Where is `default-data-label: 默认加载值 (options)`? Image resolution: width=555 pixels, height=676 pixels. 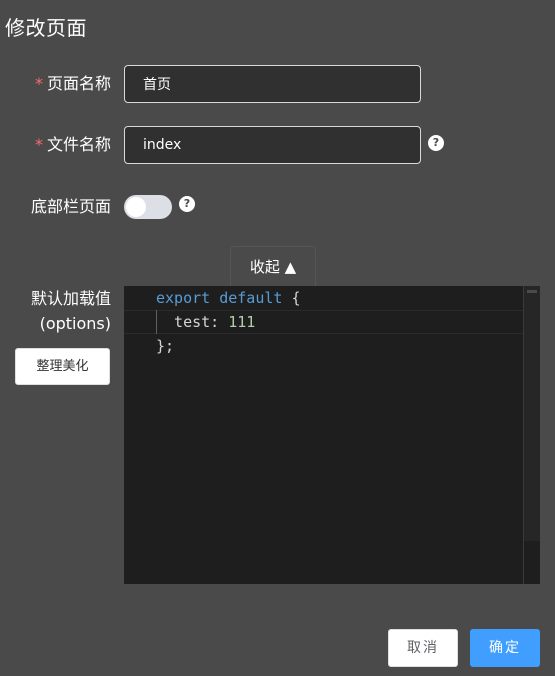
default-data-label: 默认加载值 (options) is located at coordinates (71, 311).